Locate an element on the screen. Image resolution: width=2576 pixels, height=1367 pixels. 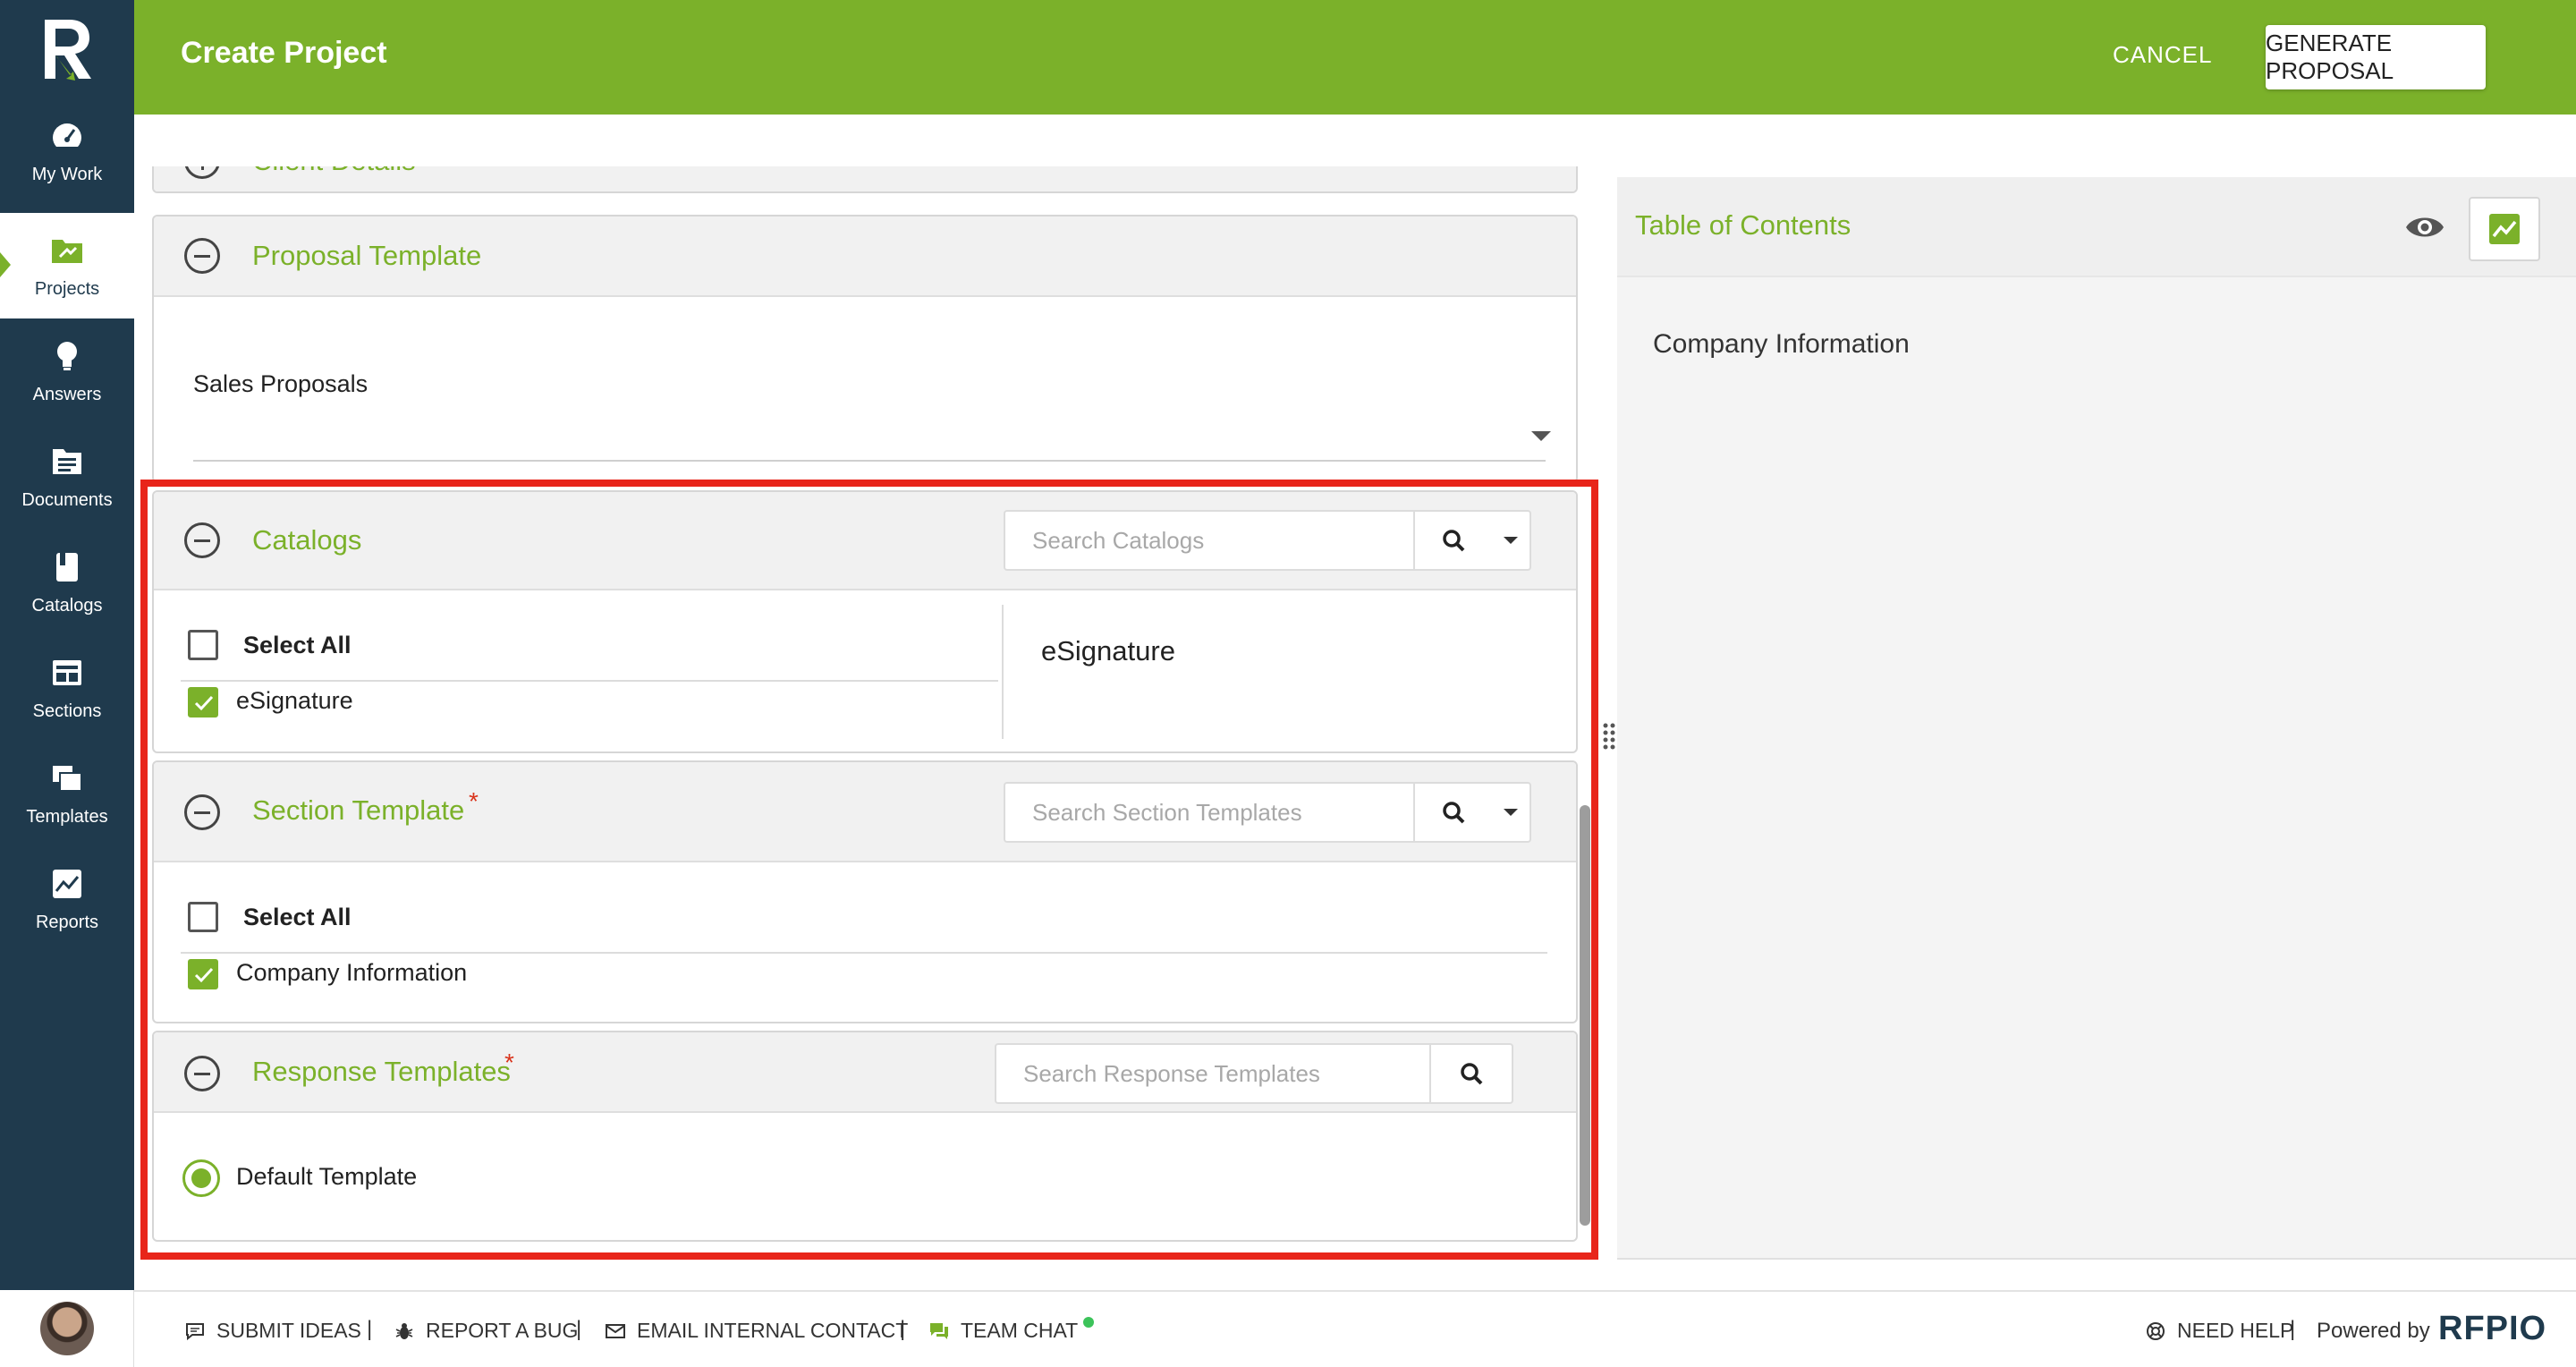
email-internal-contact-link: EMAIL INTERNAL CONTACT is located at coordinates (756, 1331).